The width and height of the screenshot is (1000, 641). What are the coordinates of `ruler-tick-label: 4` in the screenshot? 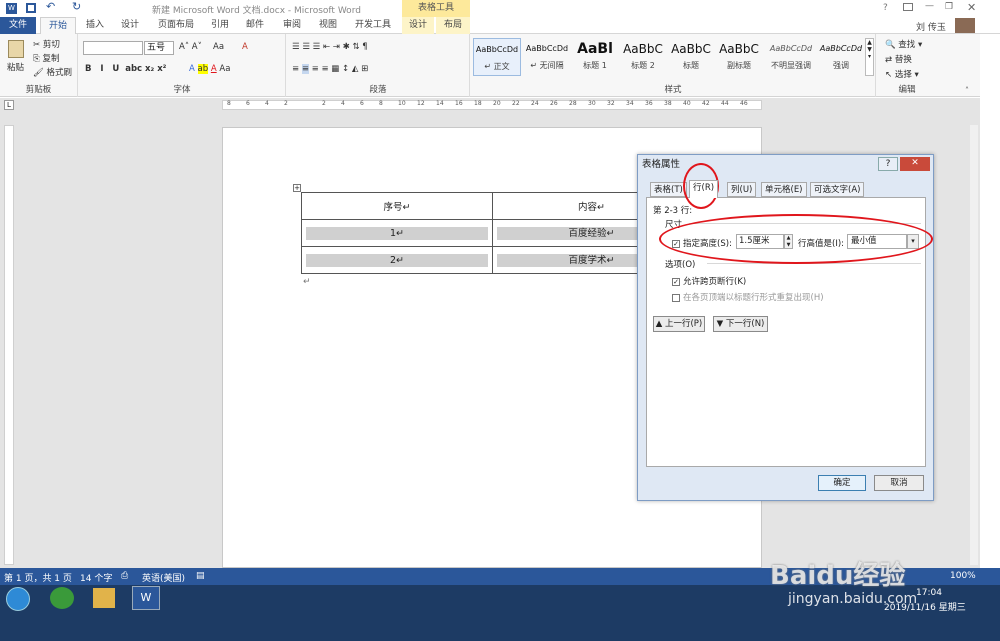 It's located at (343, 103).